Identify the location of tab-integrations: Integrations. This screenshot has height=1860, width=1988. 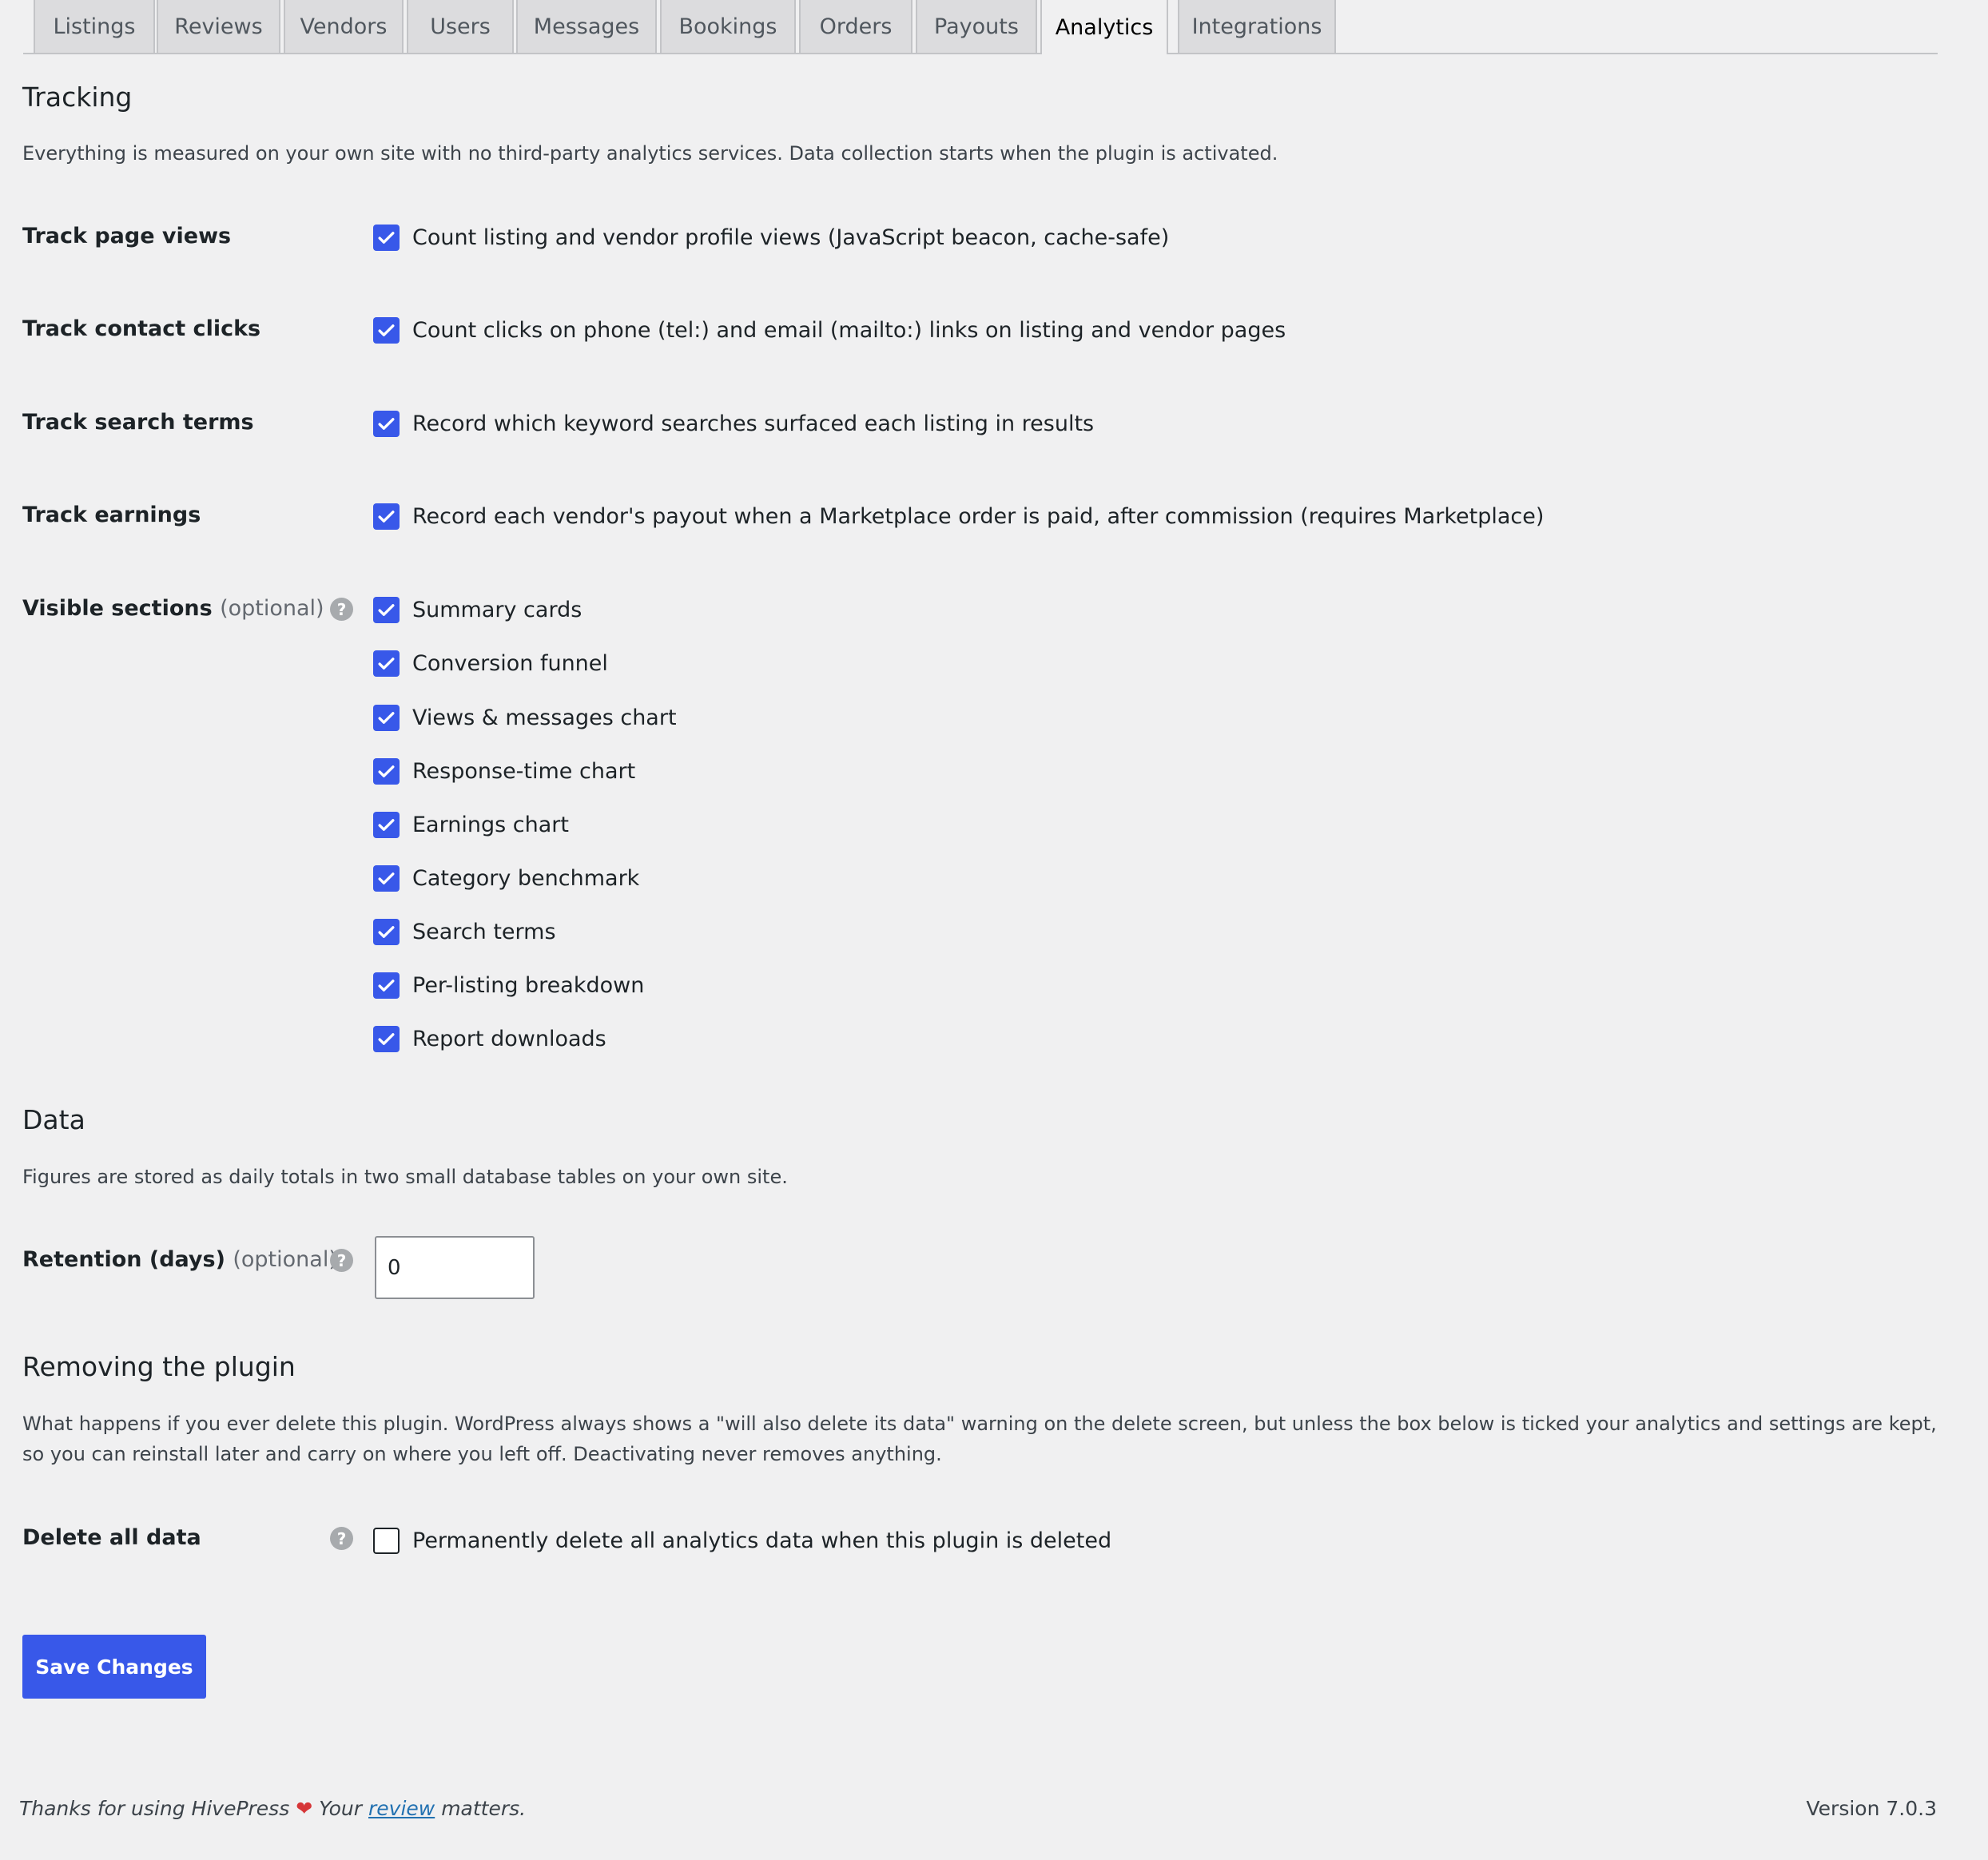
(1257, 27).